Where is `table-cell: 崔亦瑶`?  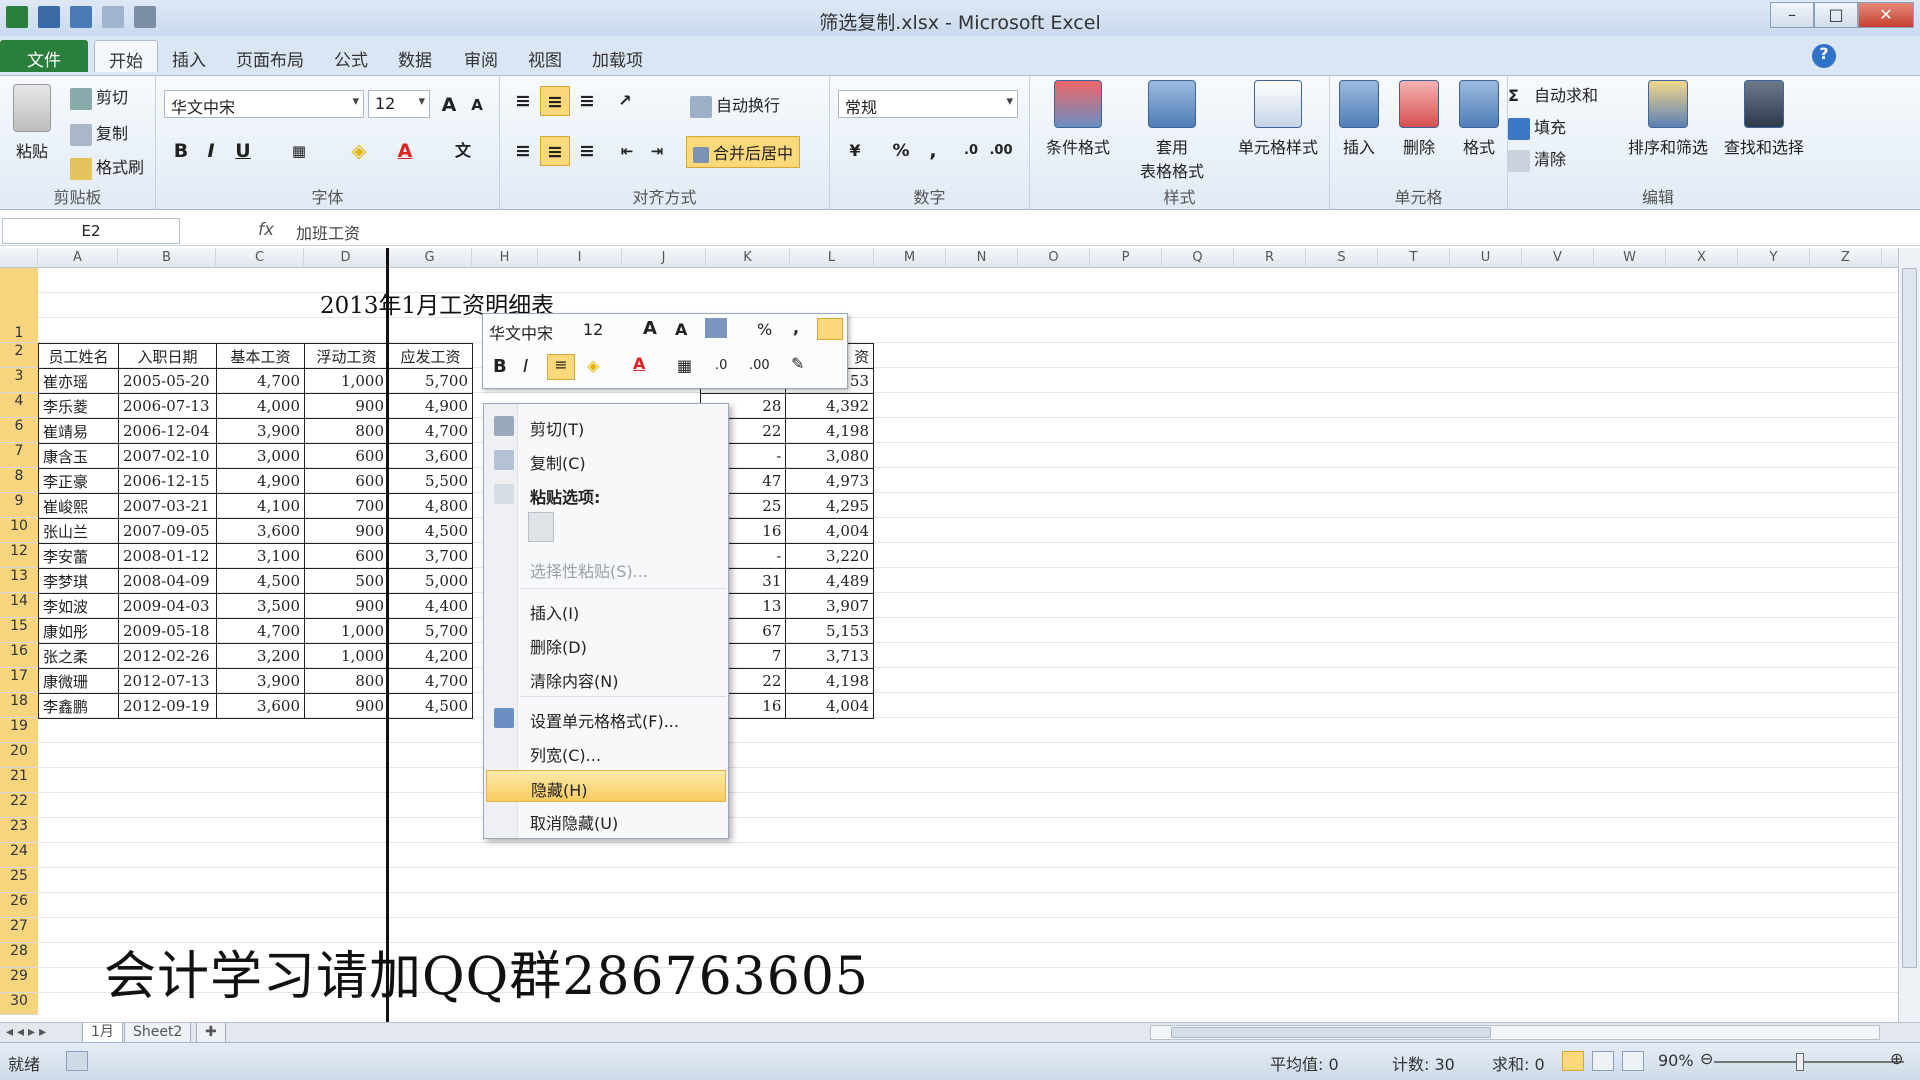
table-cell: 崔亦瑶 is located at coordinates (78, 381).